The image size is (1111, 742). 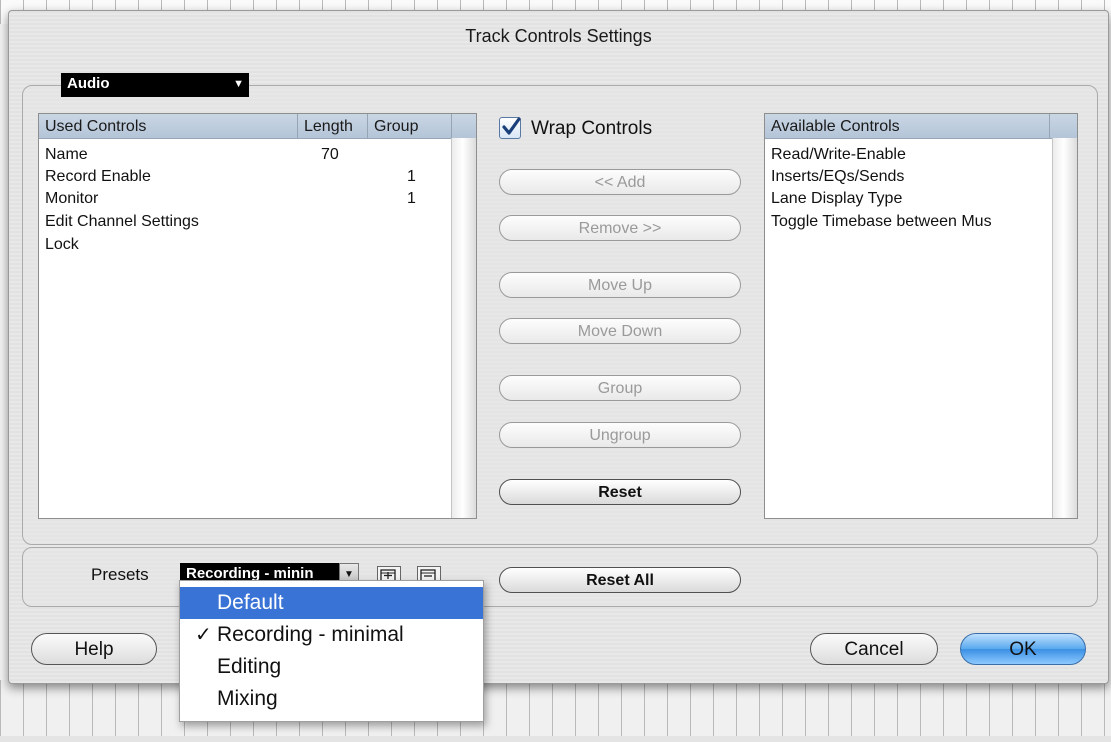 What do you see at coordinates (98, 176) in the screenshot?
I see `control-name: Record Enable` at bounding box center [98, 176].